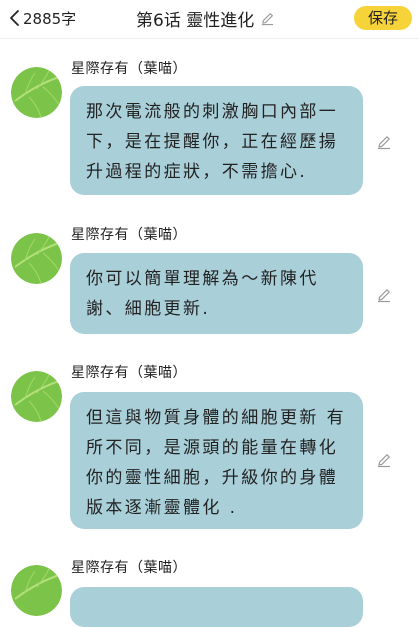 Image resolution: width=419 pixels, height=627 pixels. I want to click on pencil-icon, so click(267, 18).